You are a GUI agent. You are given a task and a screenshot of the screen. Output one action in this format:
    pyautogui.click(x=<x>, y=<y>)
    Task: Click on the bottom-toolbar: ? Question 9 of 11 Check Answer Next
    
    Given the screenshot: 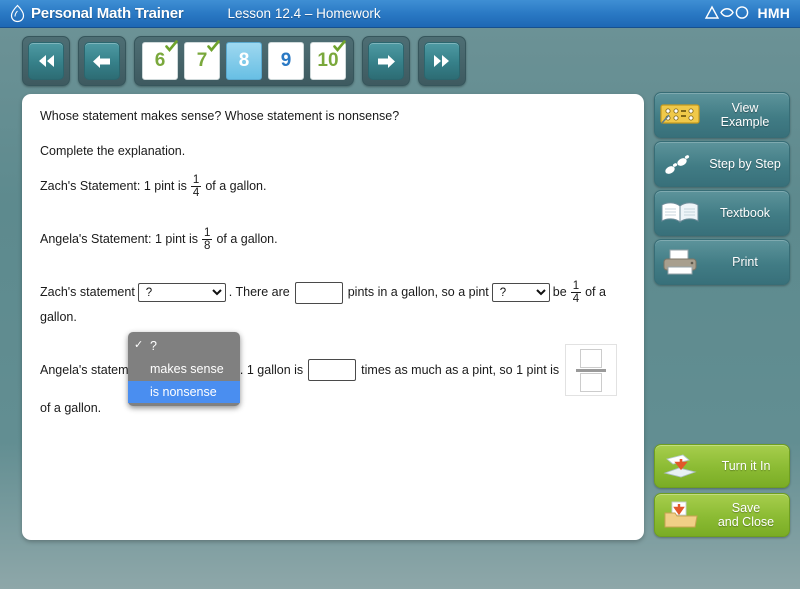 What is the action you would take?
    pyautogui.click(x=400, y=567)
    